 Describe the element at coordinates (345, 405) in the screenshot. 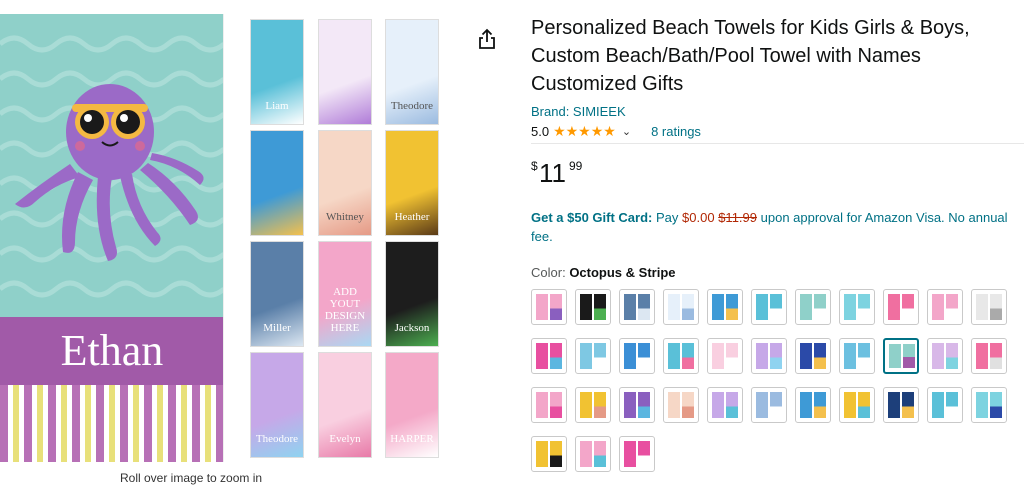

I see `product-thumbnail: Evelyn` at that location.